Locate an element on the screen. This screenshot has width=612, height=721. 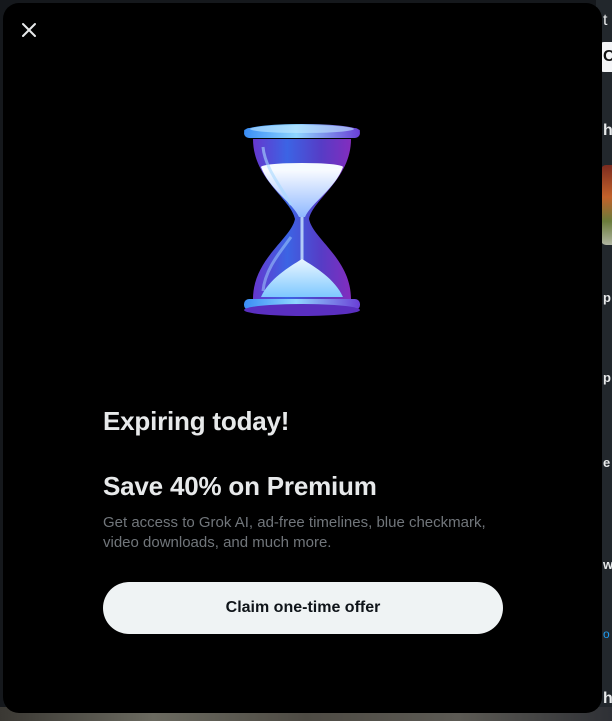
background-text-fragment: t is located at coordinates (605, 20).